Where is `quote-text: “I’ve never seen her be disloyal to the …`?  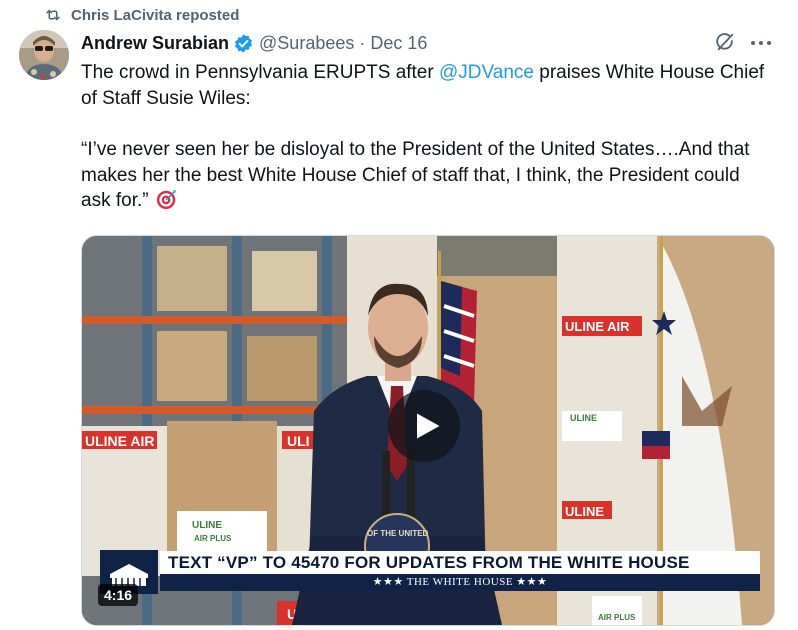
quote-text: “I’ve never seen her be disloyal to the … is located at coordinates (415, 175).